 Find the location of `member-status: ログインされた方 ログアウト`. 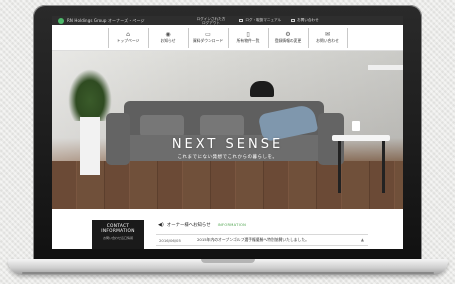

member-status: ログインされた方 ログアウト is located at coordinates (211, 21).